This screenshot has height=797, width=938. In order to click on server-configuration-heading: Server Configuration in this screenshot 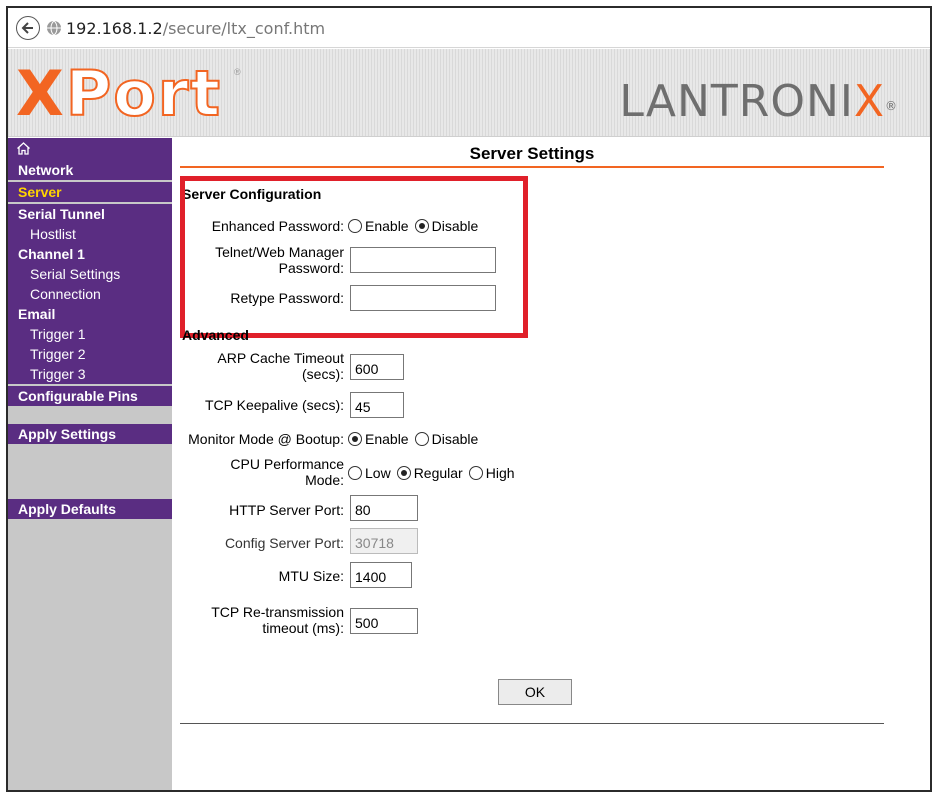, I will do `click(252, 194)`.